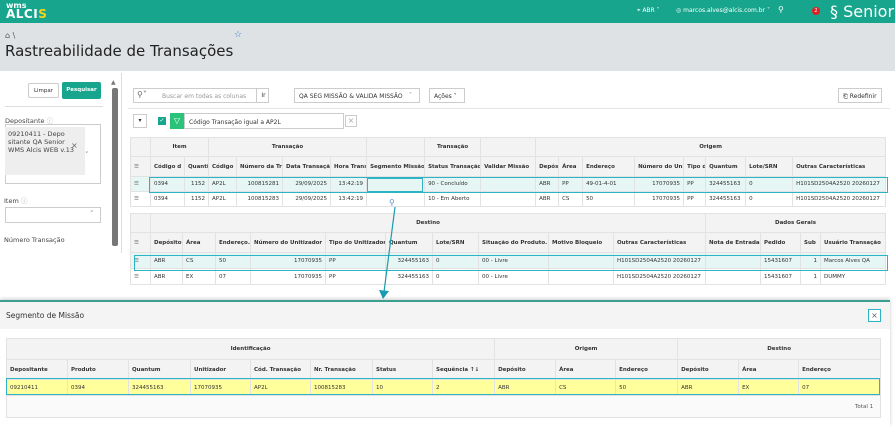  What do you see at coordinates (351, 121) in the screenshot?
I see `remove-filter-button: ×` at bounding box center [351, 121].